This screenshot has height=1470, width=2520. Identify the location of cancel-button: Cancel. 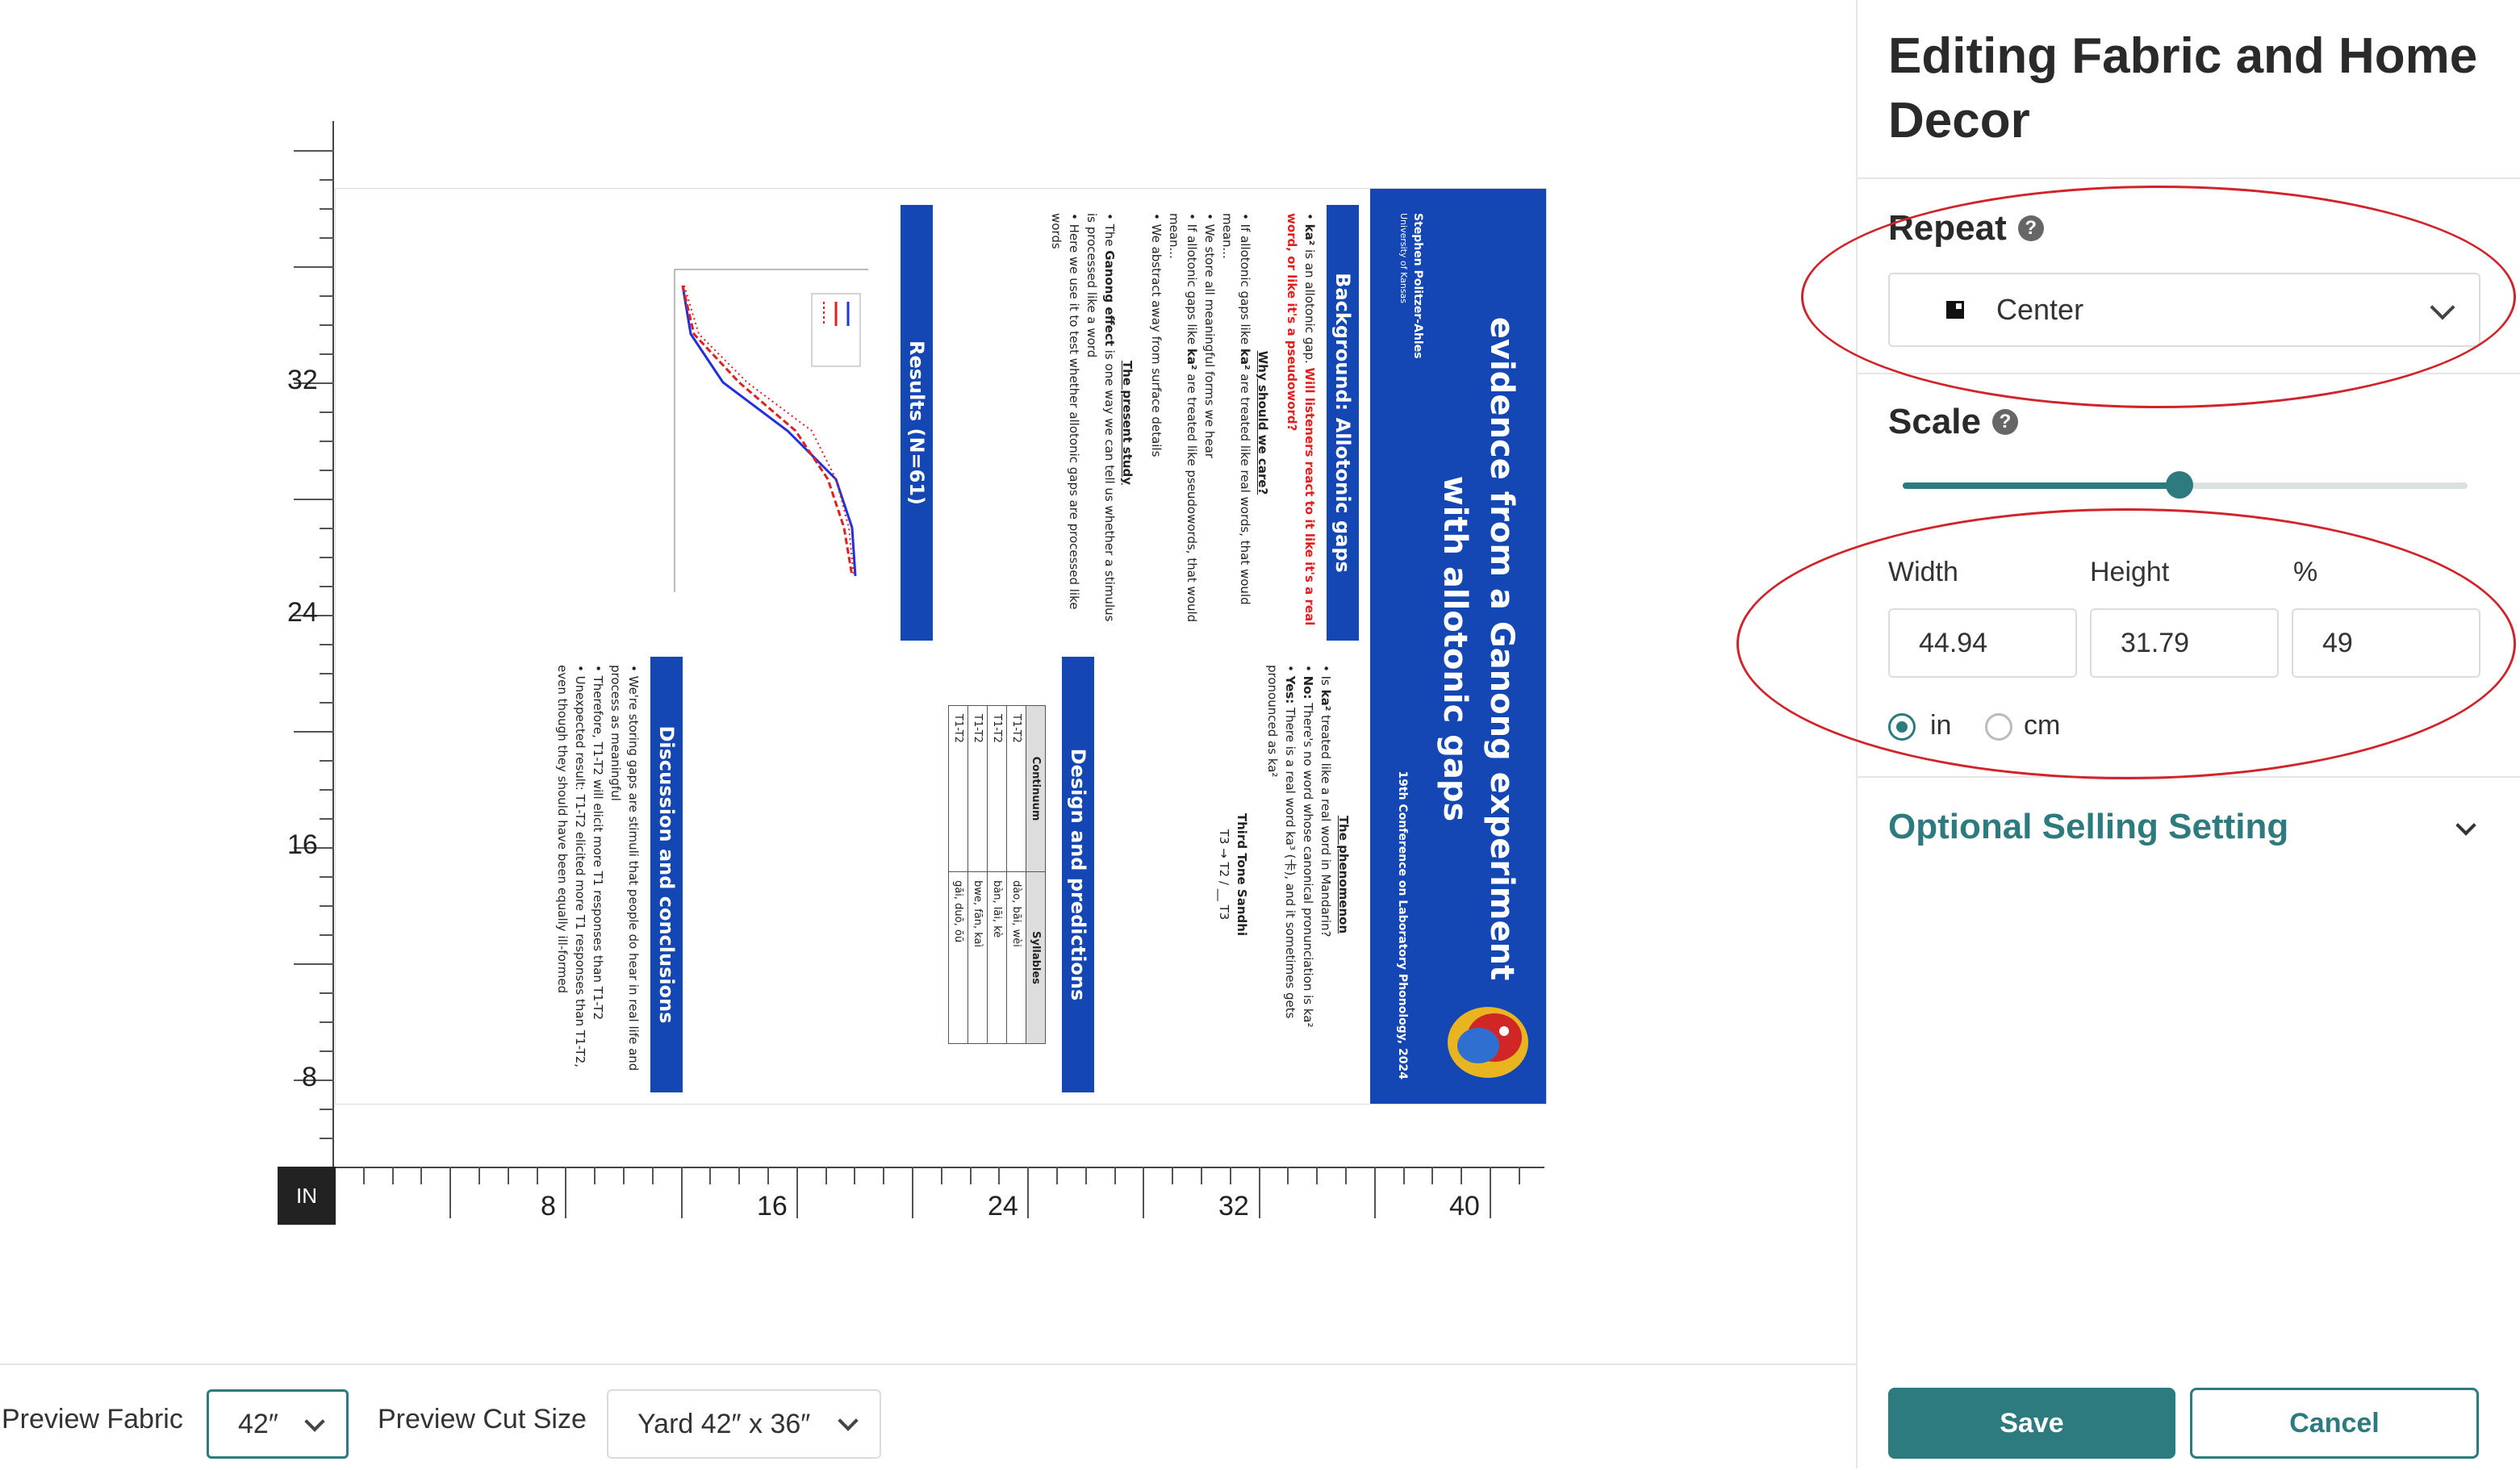
(2335, 1423).